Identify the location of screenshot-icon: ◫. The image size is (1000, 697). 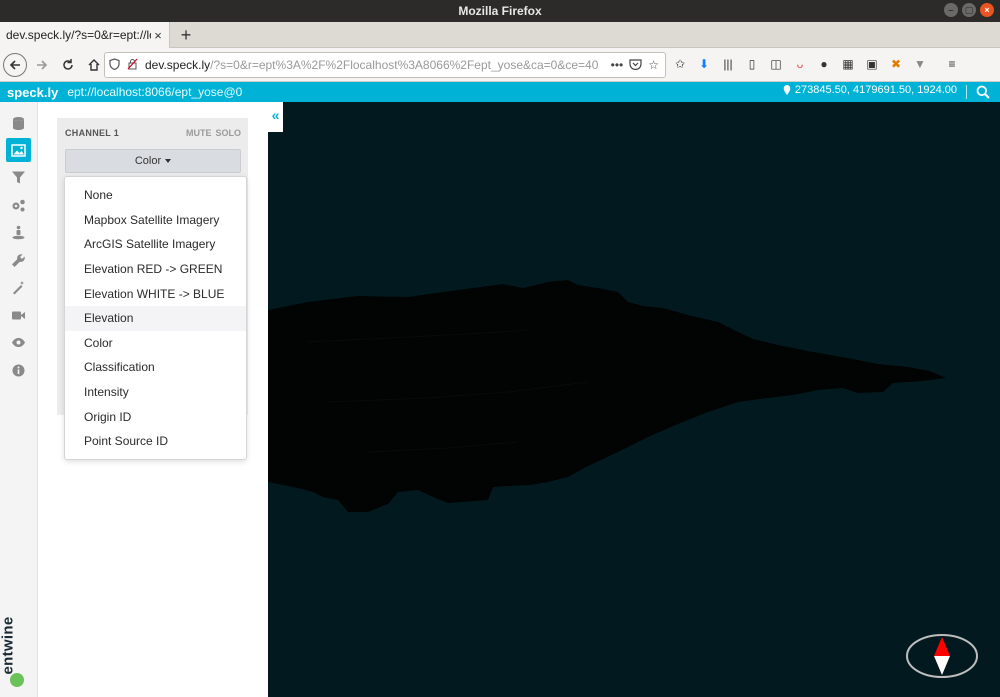
(776, 64).